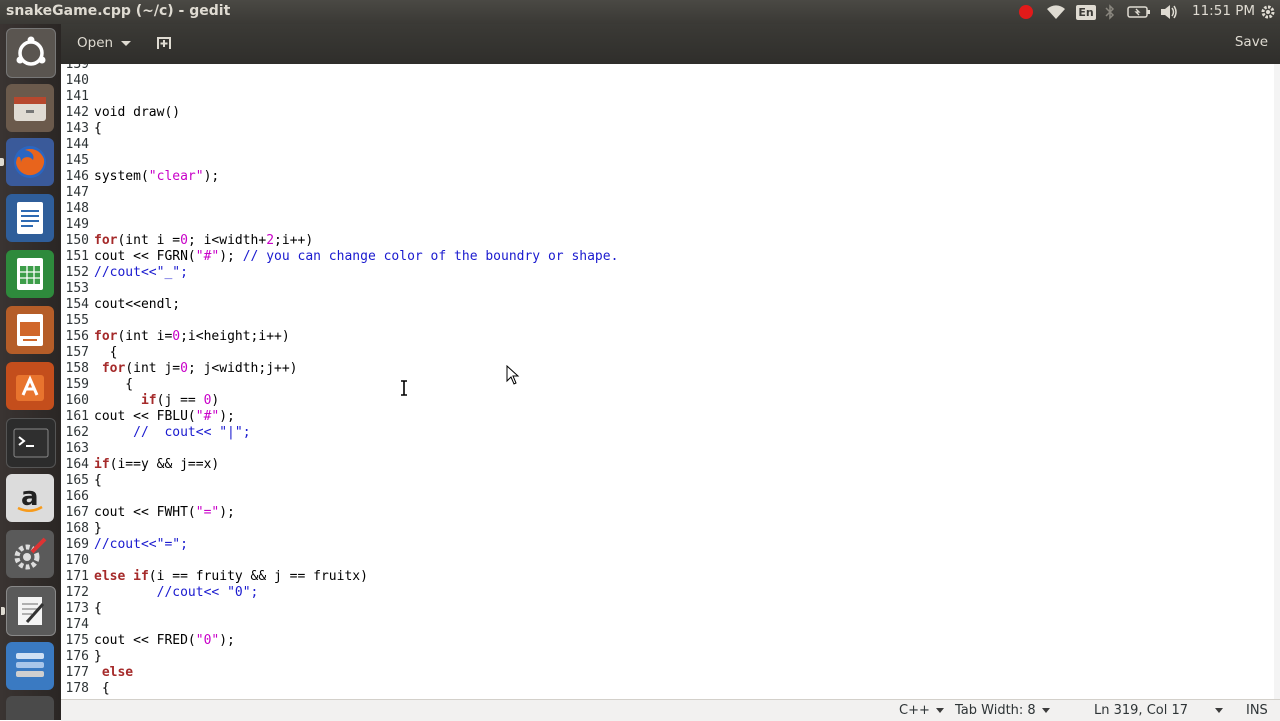  Describe the element at coordinates (81, 609) in the screenshot. I see `code-line: 173 {` at that location.